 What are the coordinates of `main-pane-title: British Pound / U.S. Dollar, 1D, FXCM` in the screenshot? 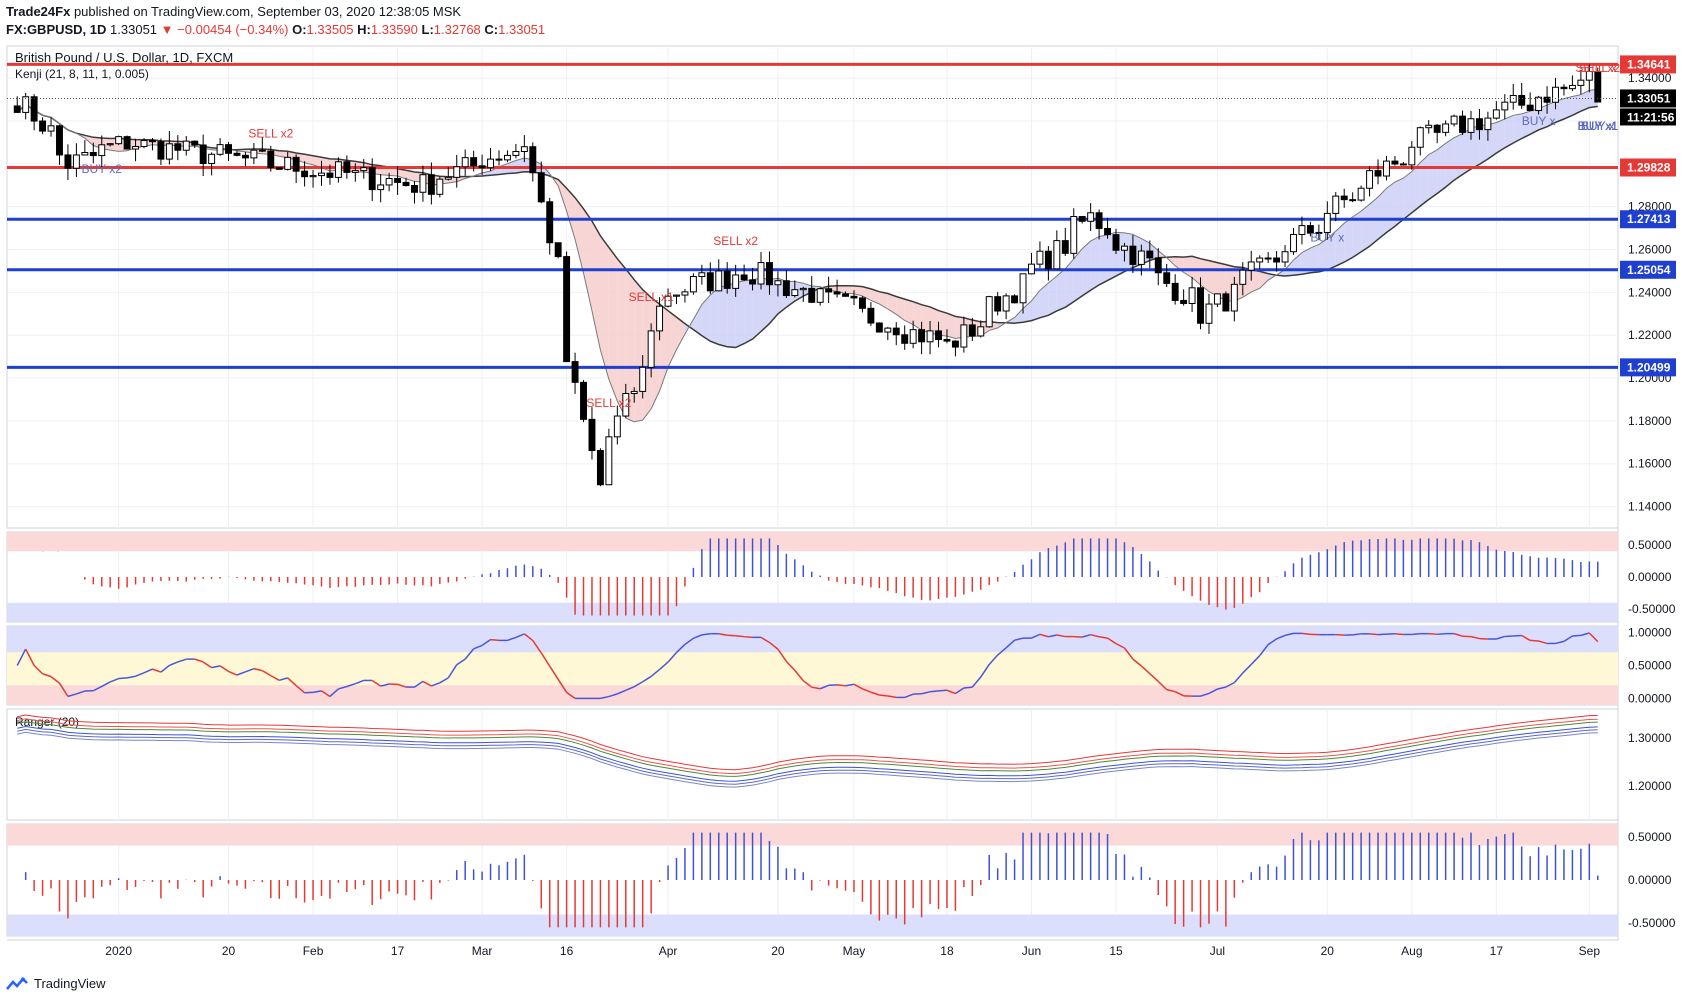 It's located at (124, 57).